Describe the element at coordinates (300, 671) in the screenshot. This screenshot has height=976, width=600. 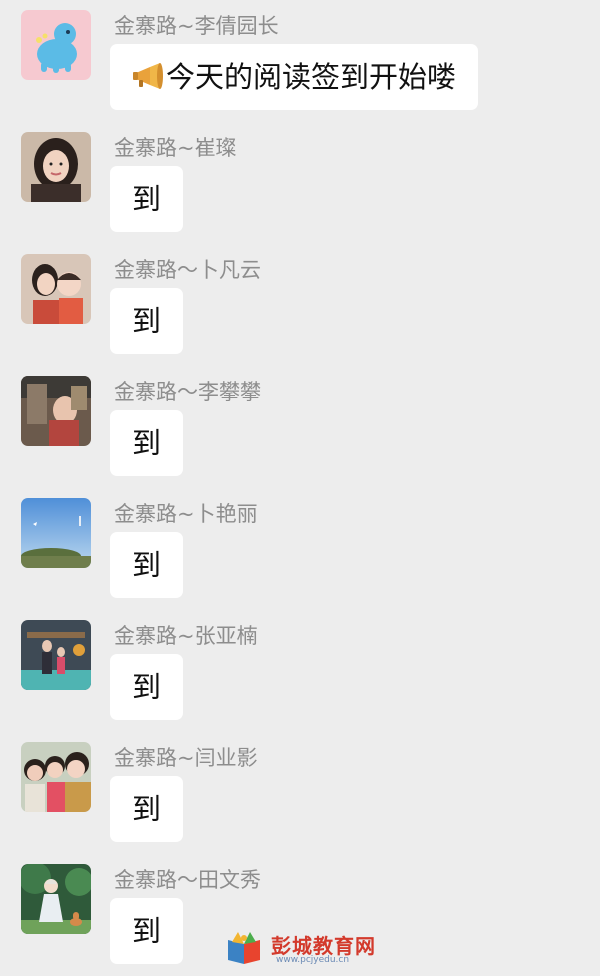
I see `chat-message: 金寨路~张亚楠 到` at that location.